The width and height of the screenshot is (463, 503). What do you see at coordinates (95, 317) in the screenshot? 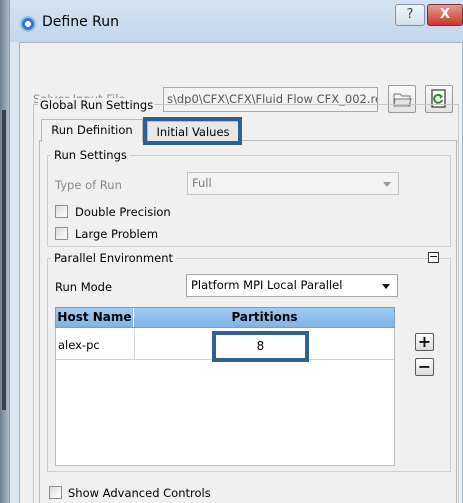
I see `column-header-host-name: Host Name` at bounding box center [95, 317].